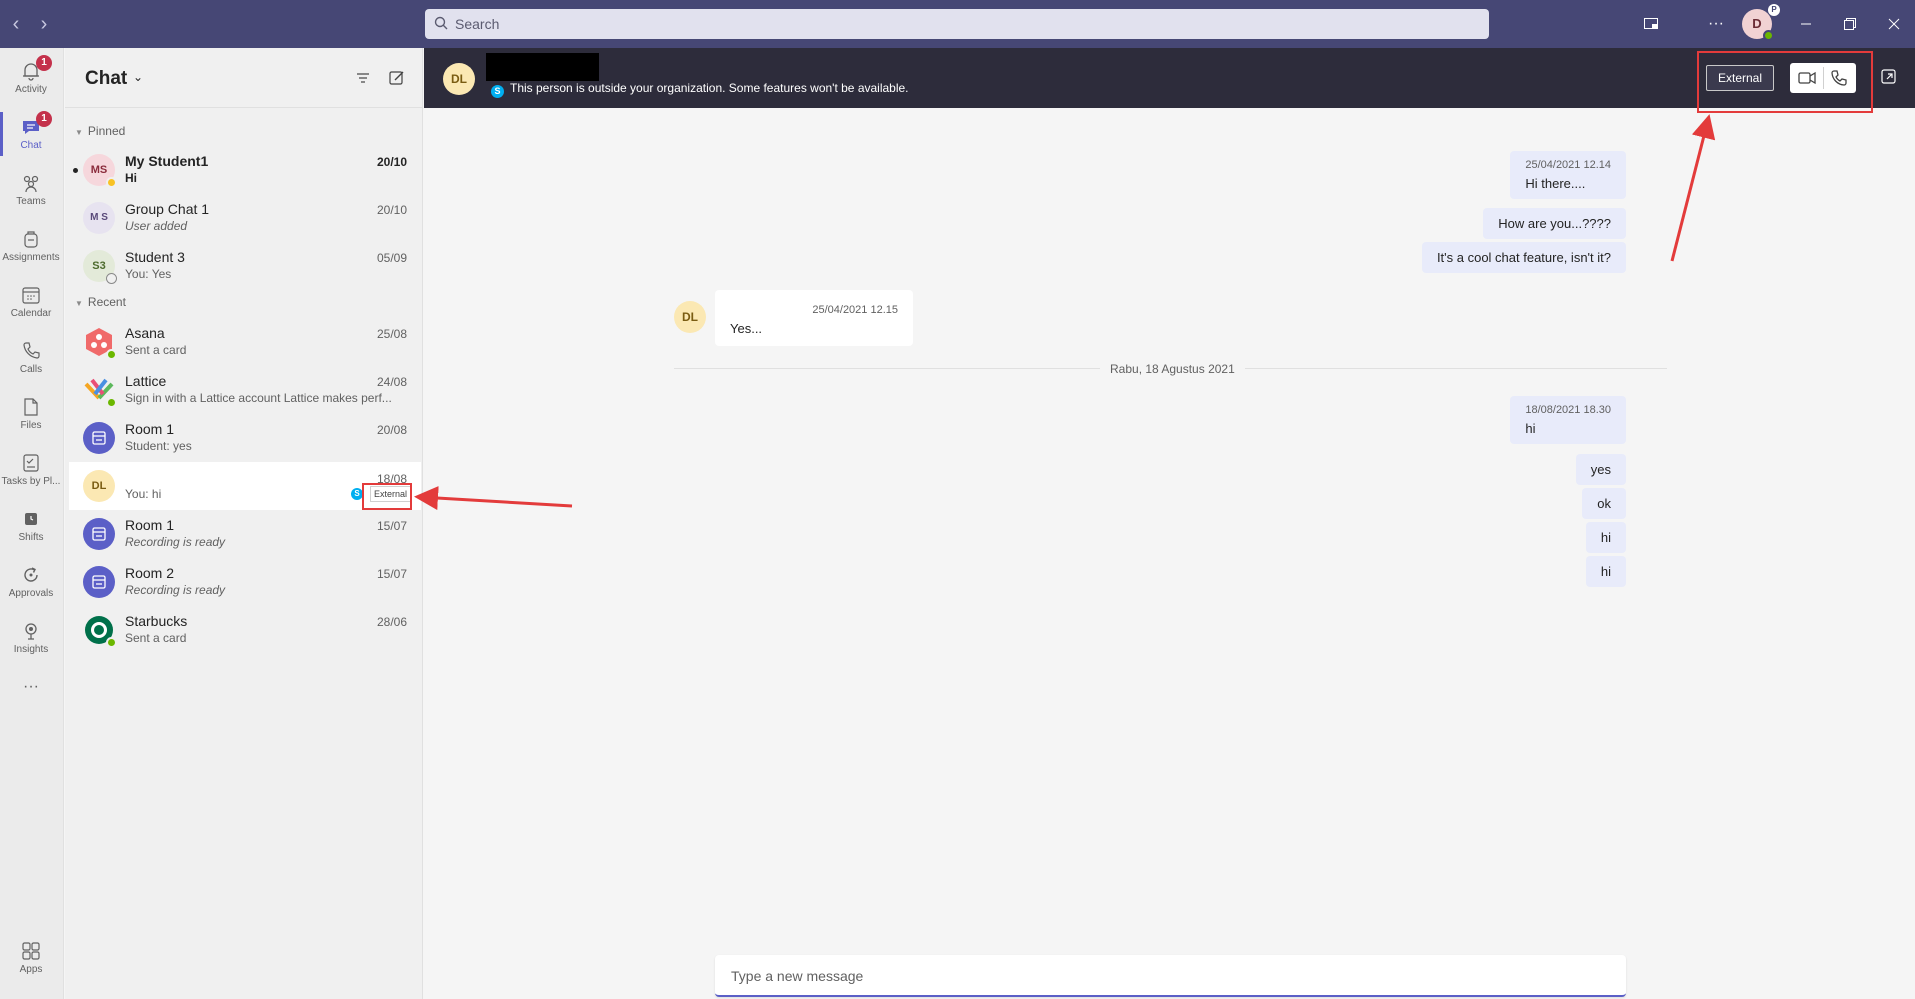  Describe the element at coordinates (156, 226) in the screenshot. I see `chat-preview: User added` at that location.